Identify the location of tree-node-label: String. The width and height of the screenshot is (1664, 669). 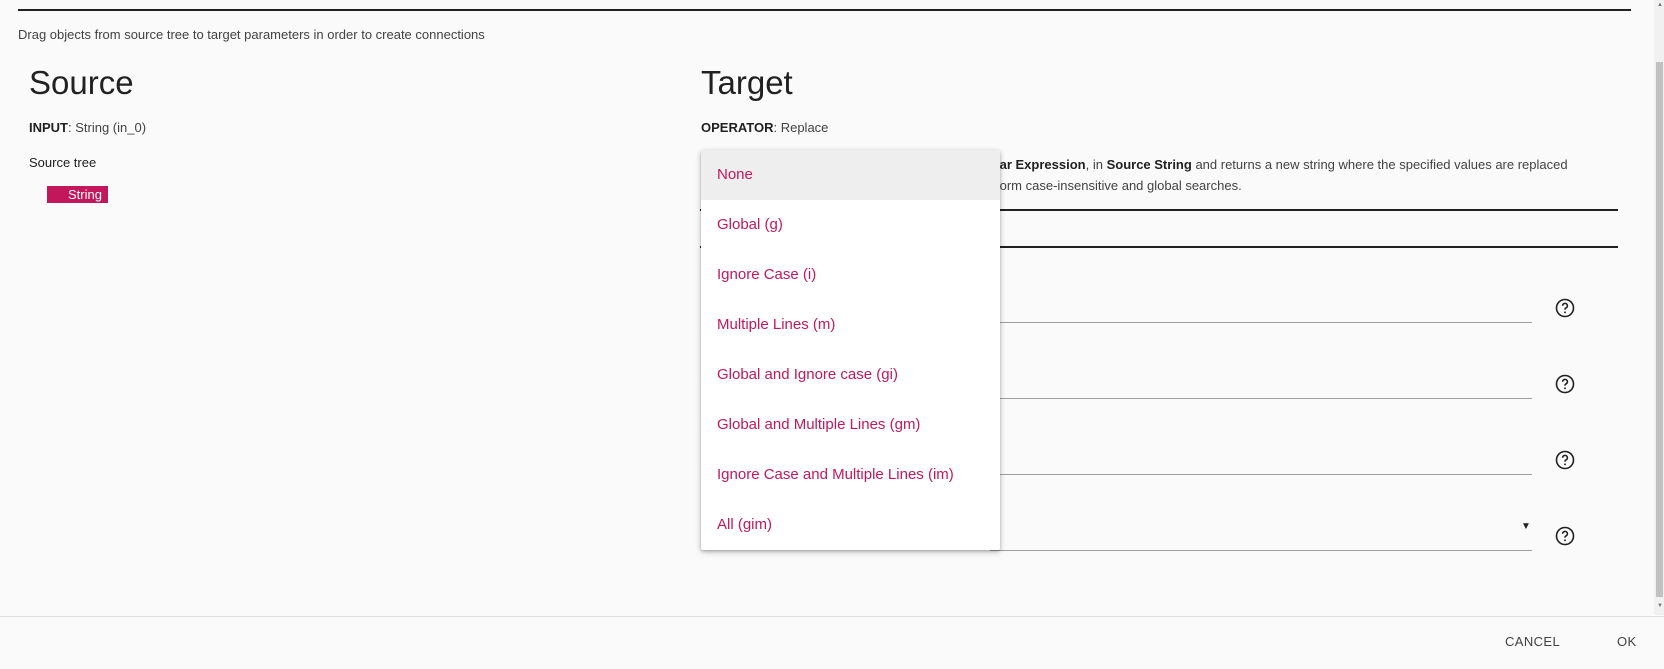
(85, 194).